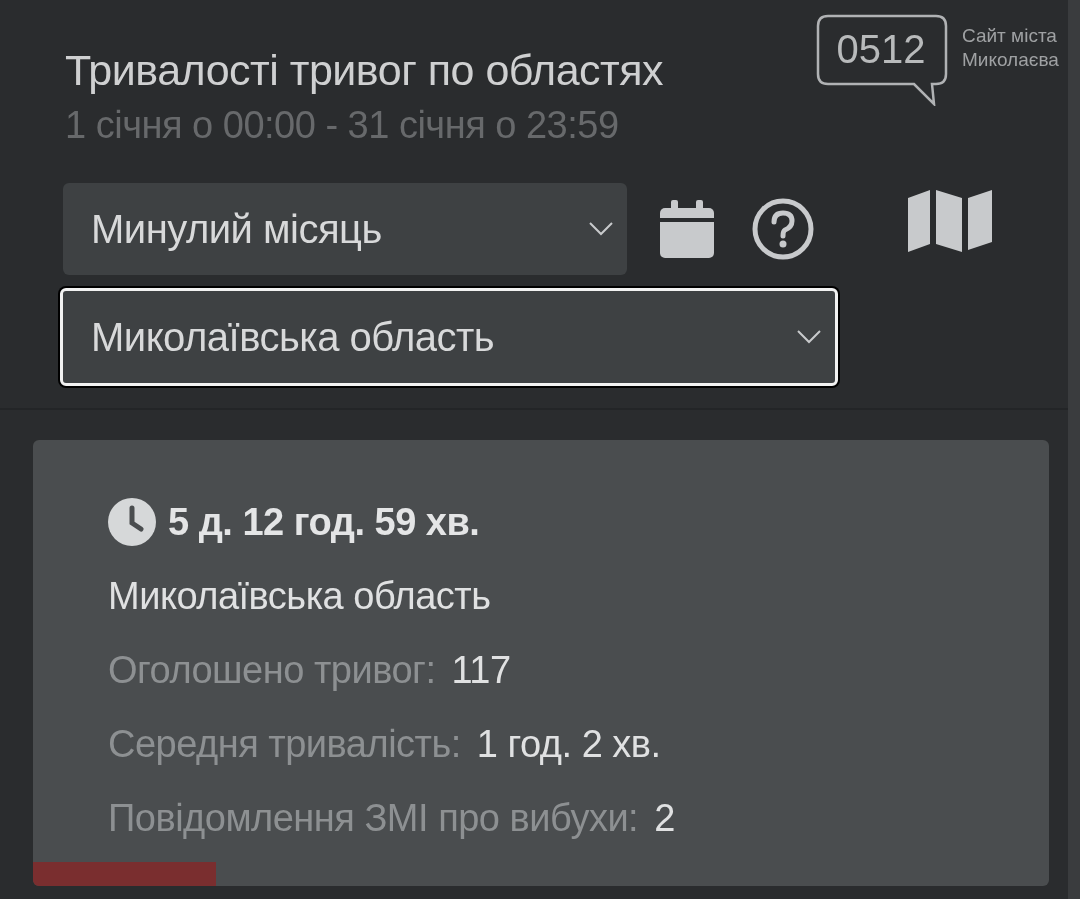 The width and height of the screenshot is (1080, 899). Describe the element at coordinates (342, 125) in the screenshot. I see `date-range: 1 січня о 00:00 - 31 січня о 23:59` at that location.